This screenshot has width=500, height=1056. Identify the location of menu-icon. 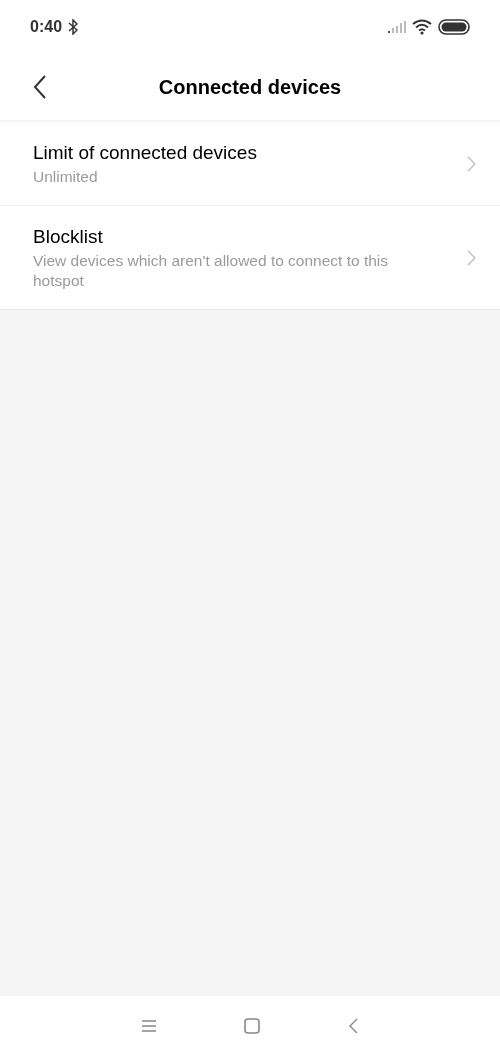
(149, 1026).